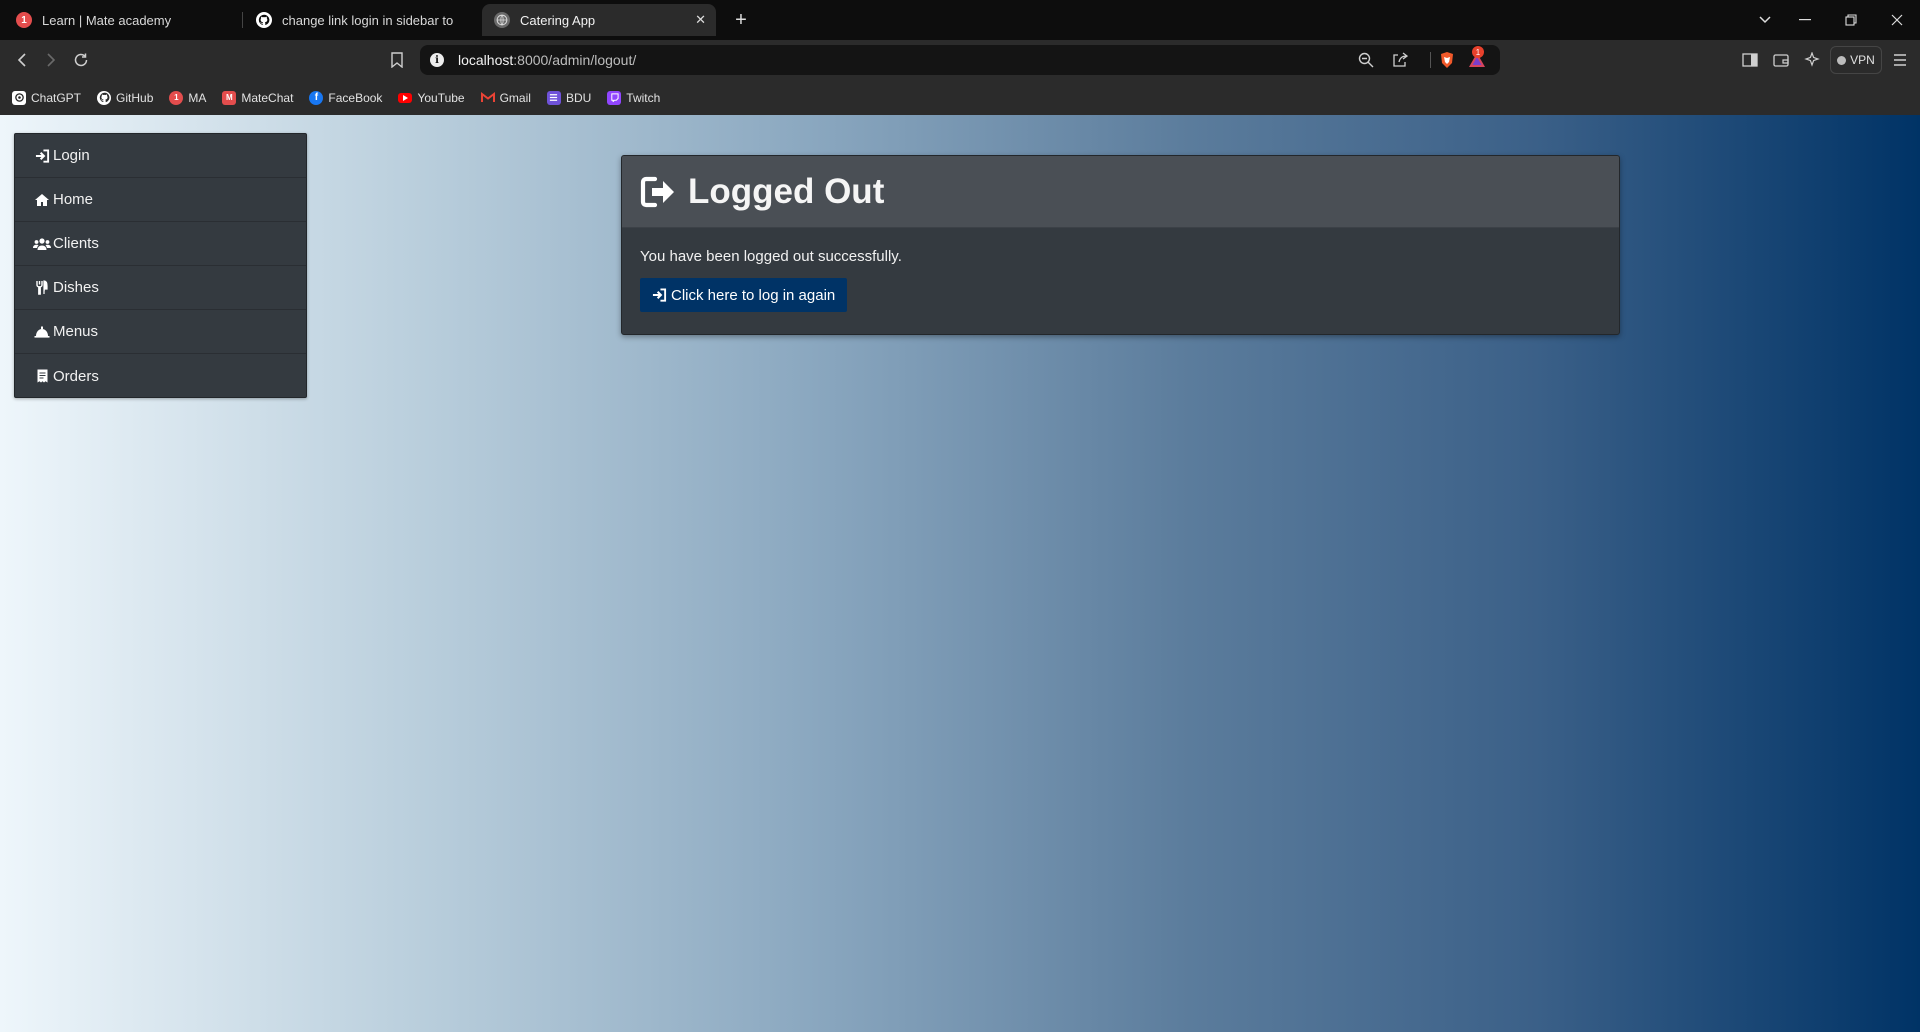 The height and width of the screenshot is (1032, 1920). What do you see at coordinates (369, 20) in the screenshot?
I see `tab-title: change link login in sidebar to avoid` at bounding box center [369, 20].